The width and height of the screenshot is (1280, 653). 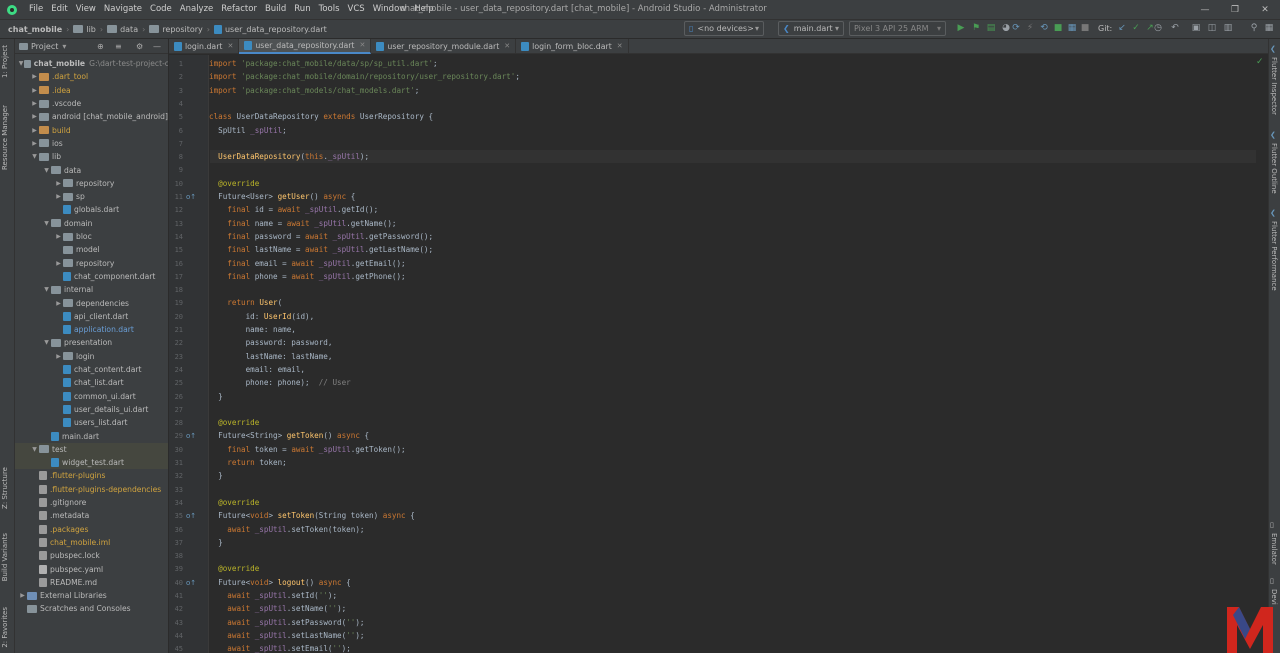 I want to click on hot-reload-icon: ⚡, so click(x=1030, y=28).